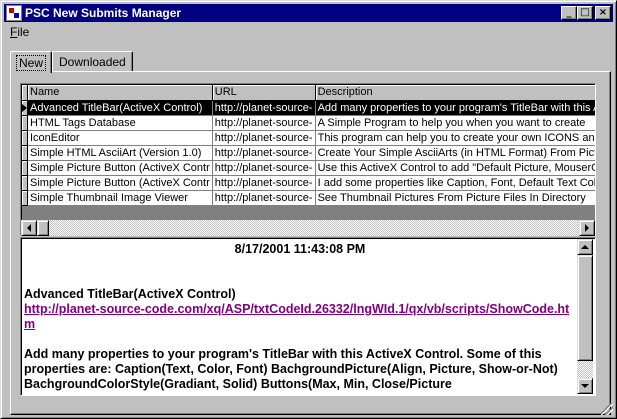  Describe the element at coordinates (14, 13) in the screenshot. I see `app-icon` at that location.